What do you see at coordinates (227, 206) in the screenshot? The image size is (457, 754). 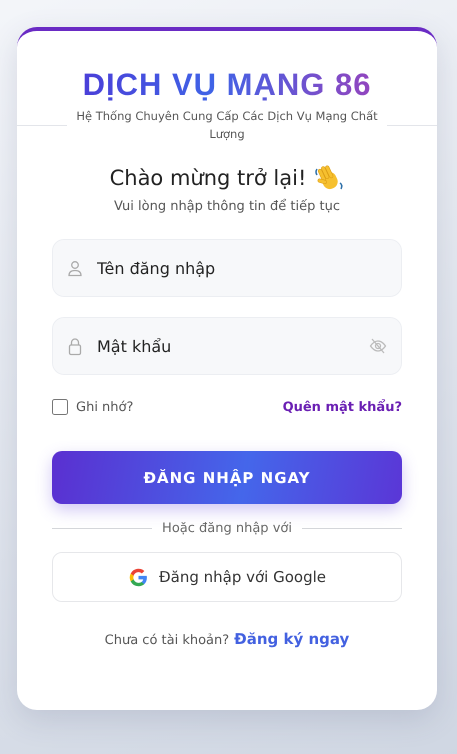 I see `greeting-subtitle: Vui lòng nhập thông tin để tiếp tục` at bounding box center [227, 206].